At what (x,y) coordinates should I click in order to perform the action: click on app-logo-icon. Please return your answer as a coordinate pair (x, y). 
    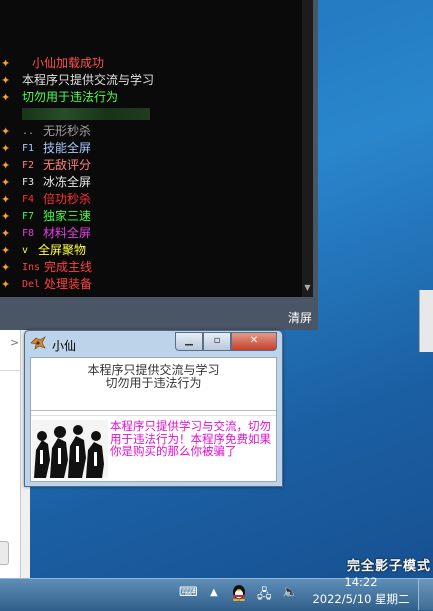
    Looking at the image, I should click on (38, 343).